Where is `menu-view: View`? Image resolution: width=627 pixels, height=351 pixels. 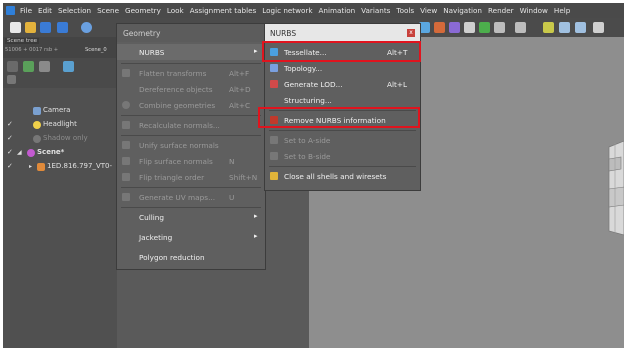
menu-view: View is located at coordinates (428, 10).